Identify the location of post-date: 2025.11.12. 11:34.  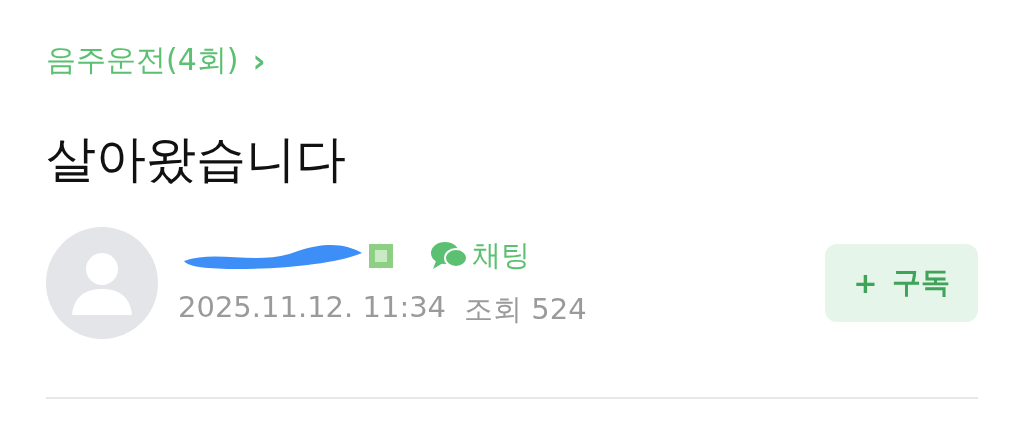
(312, 308).